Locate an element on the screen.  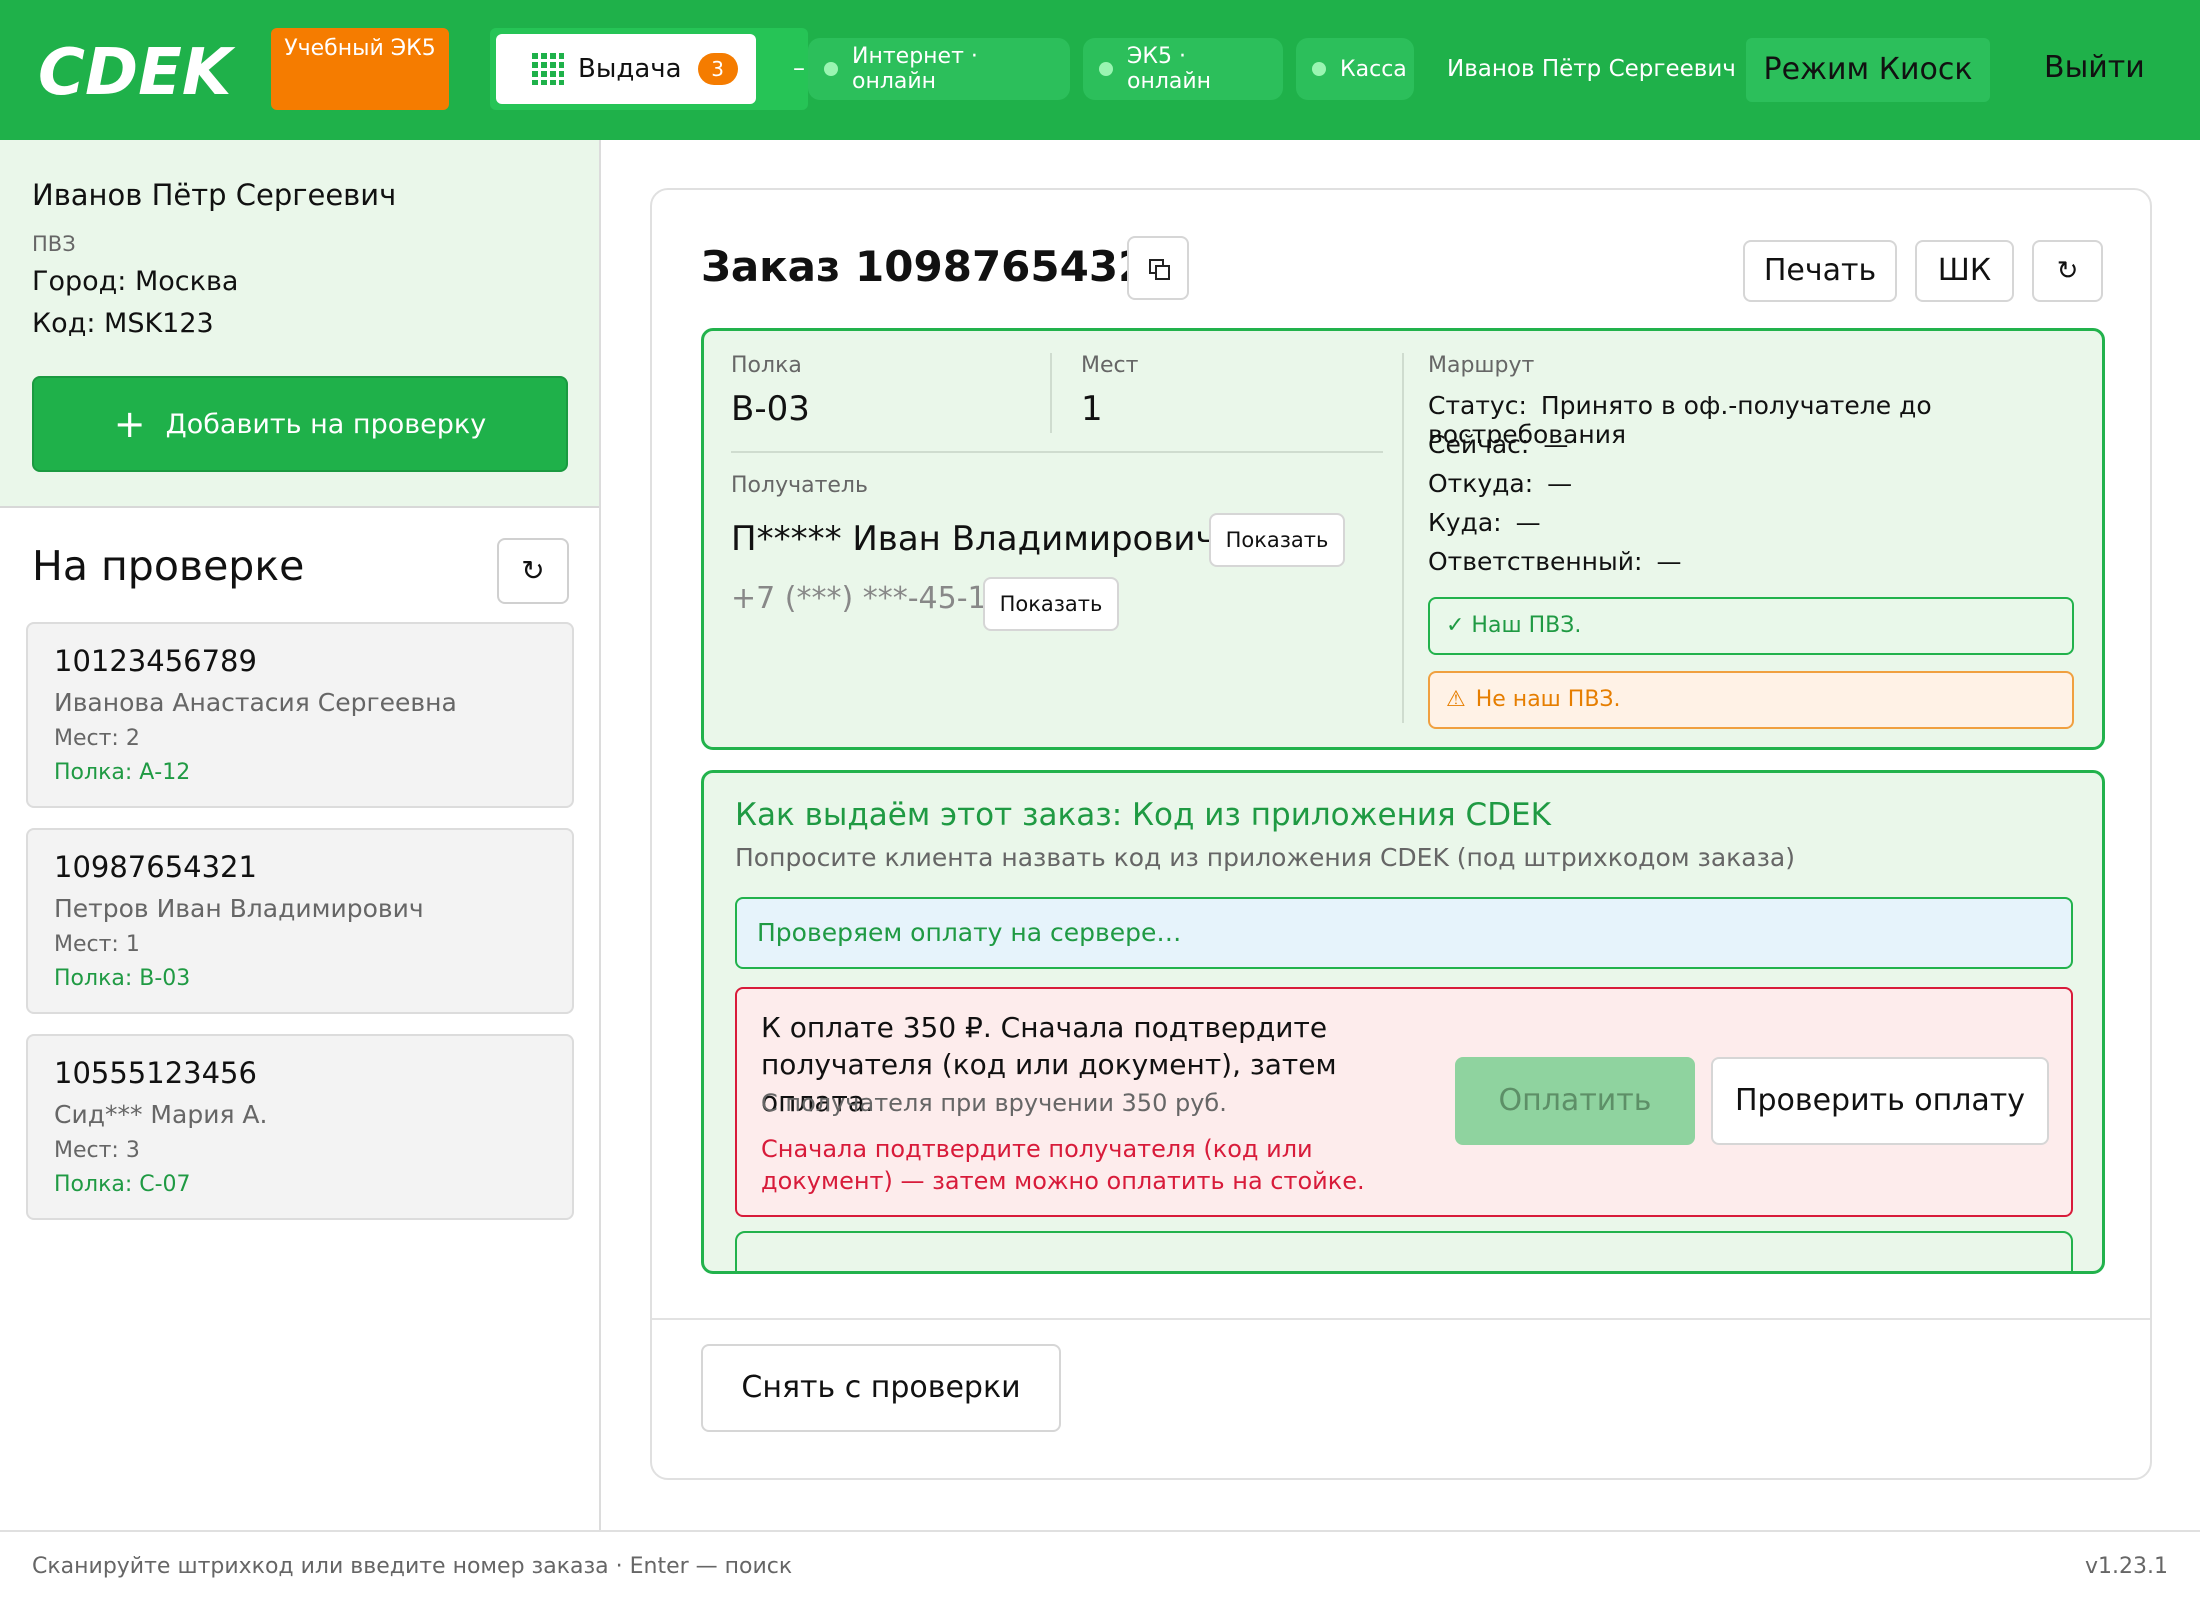
kiosk-mode-button: Режим Киоск is located at coordinates (1868, 70).